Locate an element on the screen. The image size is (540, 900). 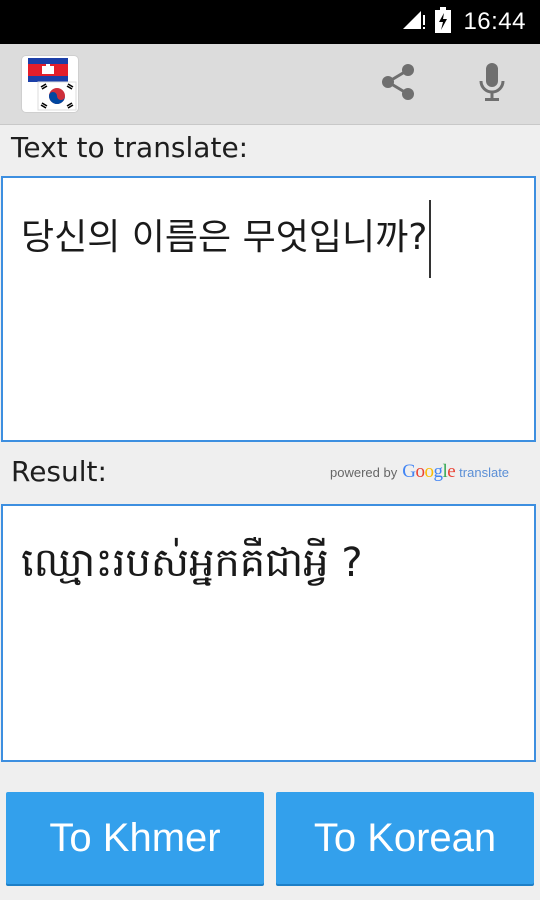
voice-input-button is located at coordinates (492, 84).